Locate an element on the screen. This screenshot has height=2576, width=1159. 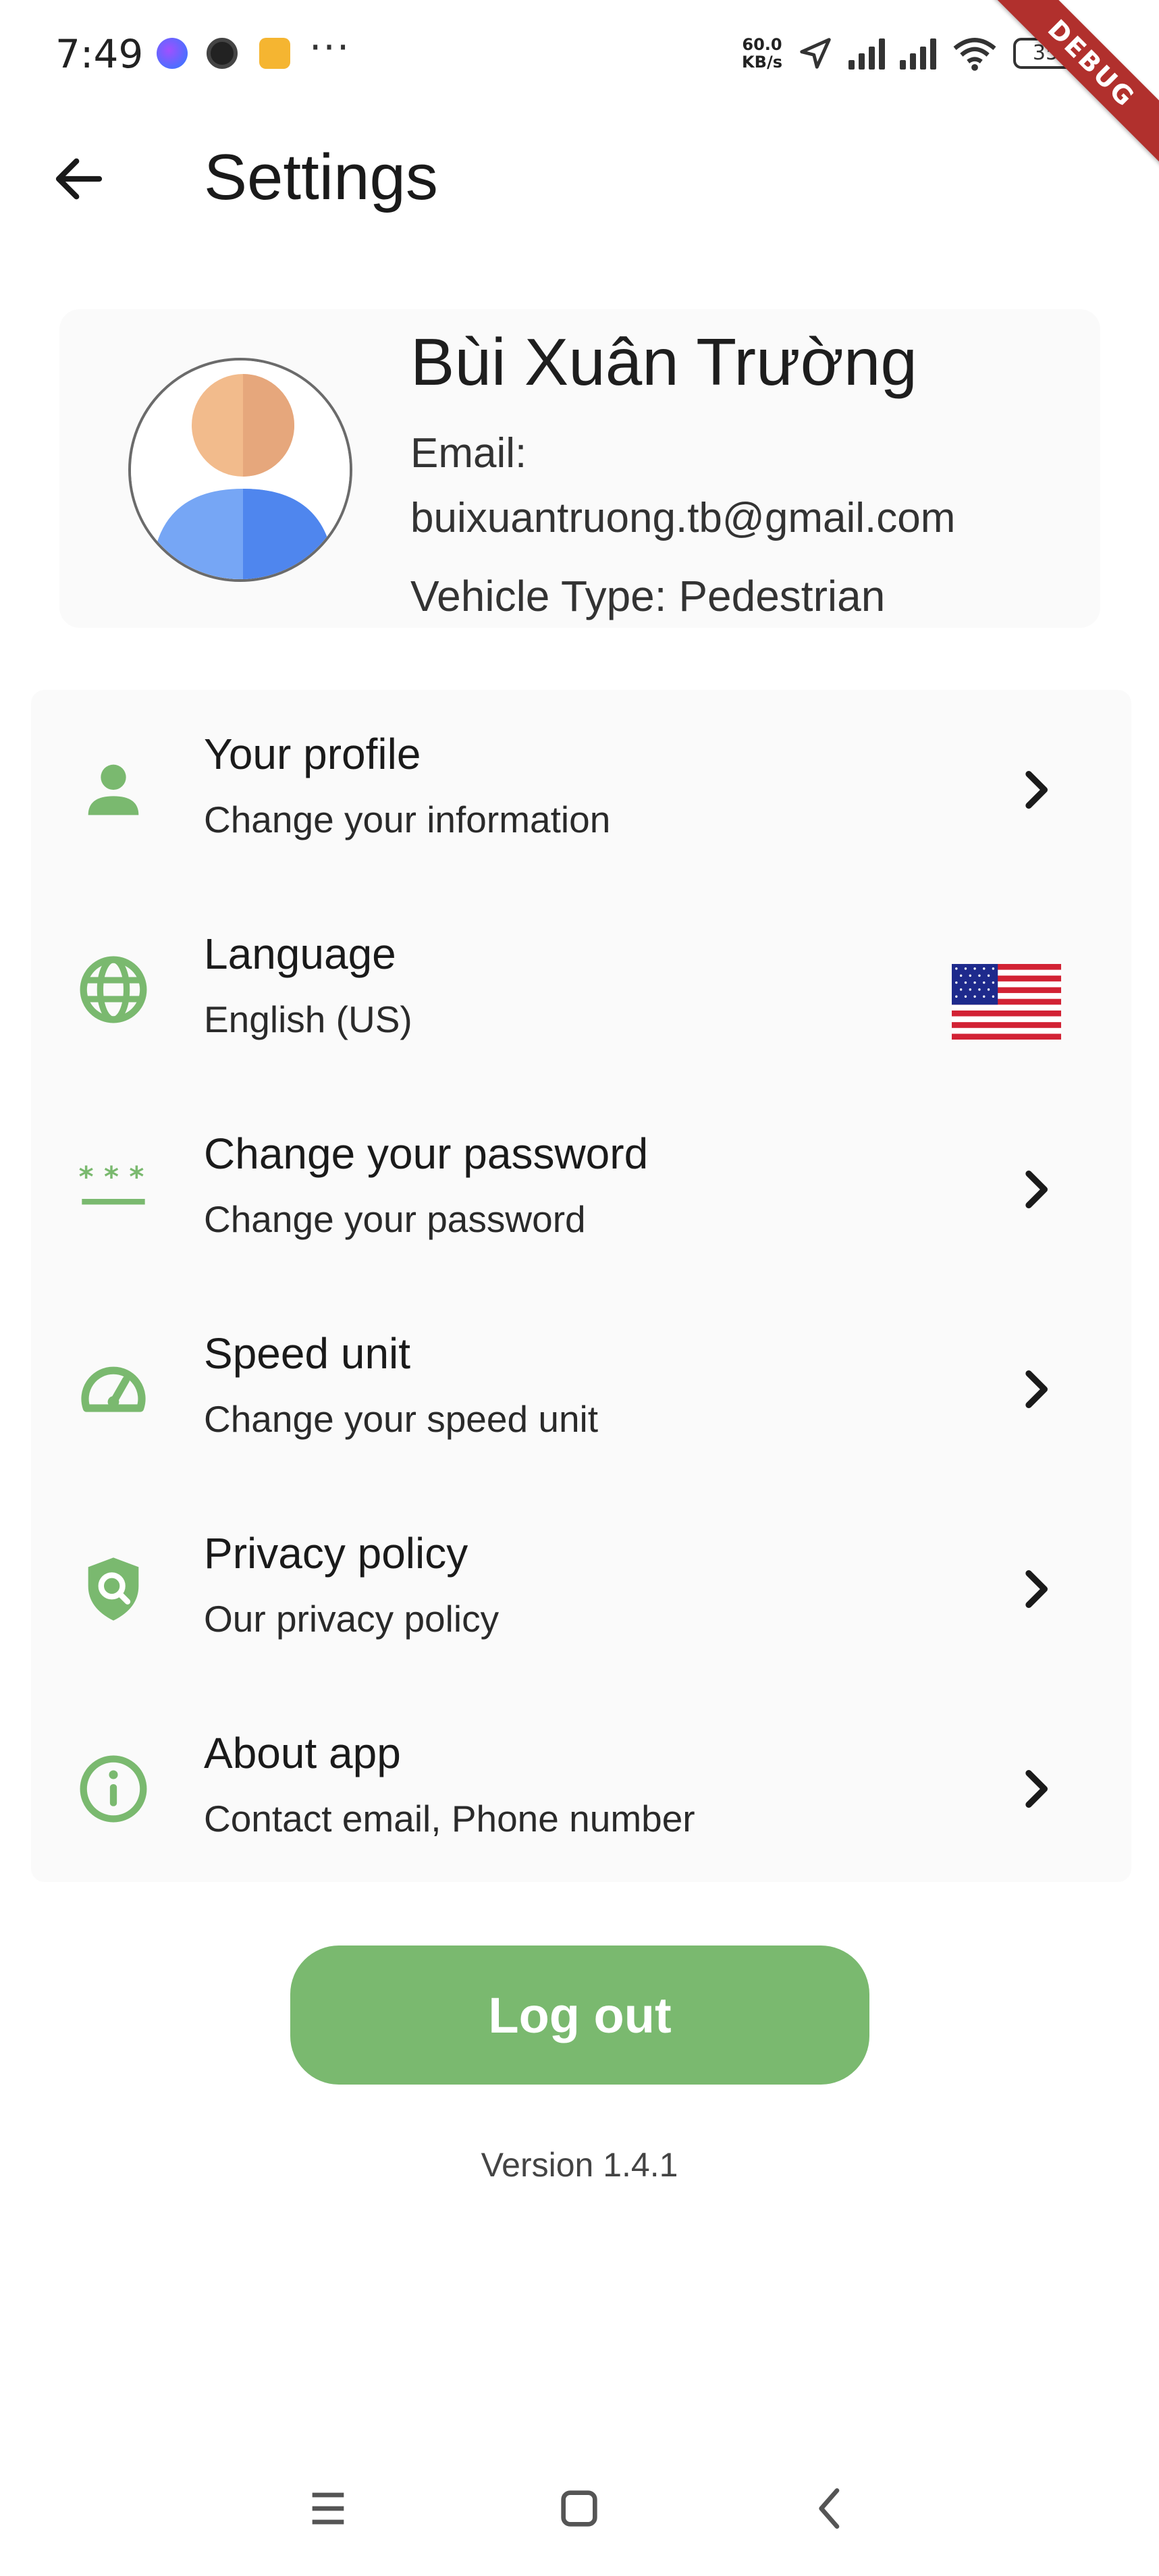
clock-app-icon is located at coordinates (222, 54).